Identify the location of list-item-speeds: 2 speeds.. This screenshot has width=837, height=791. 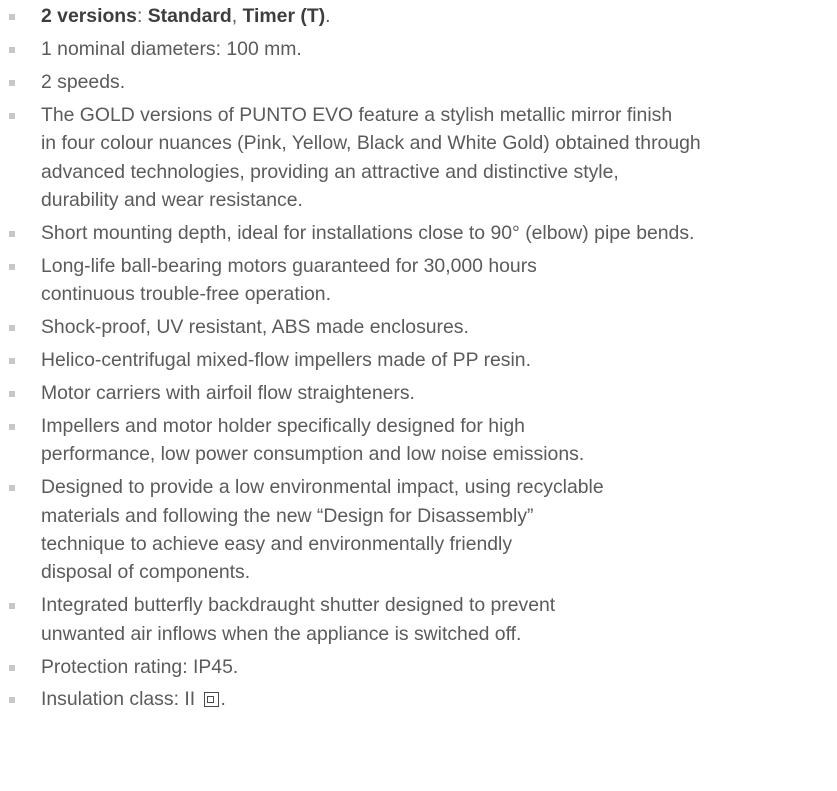
(418, 82).